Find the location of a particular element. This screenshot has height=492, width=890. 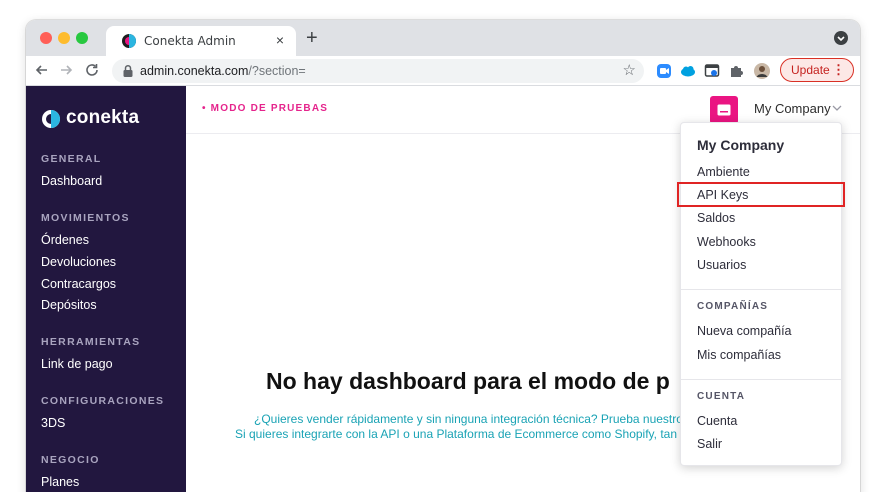

tab-title: Conekta Admin is located at coordinates (190, 41).